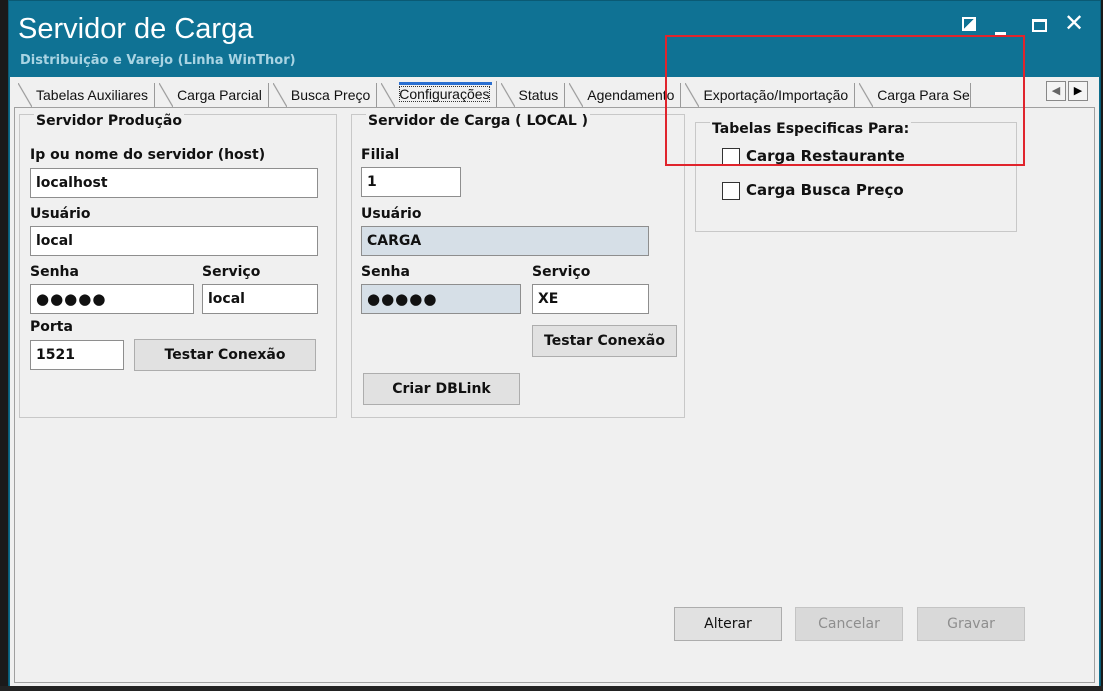 This screenshot has width=1103, height=691. Describe the element at coordinates (60, 214) in the screenshot. I see `usuario-label: Usuário` at that location.